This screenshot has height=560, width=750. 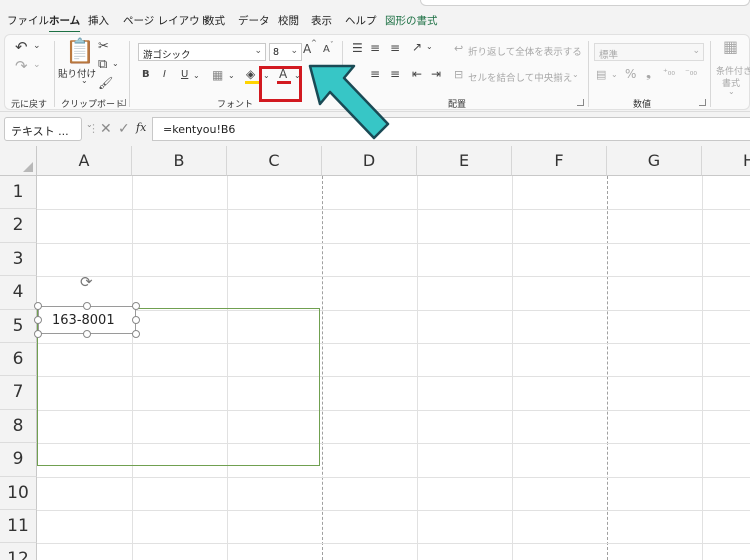 I want to click on merge-center-icon: ⊟, so click(x=458, y=74).